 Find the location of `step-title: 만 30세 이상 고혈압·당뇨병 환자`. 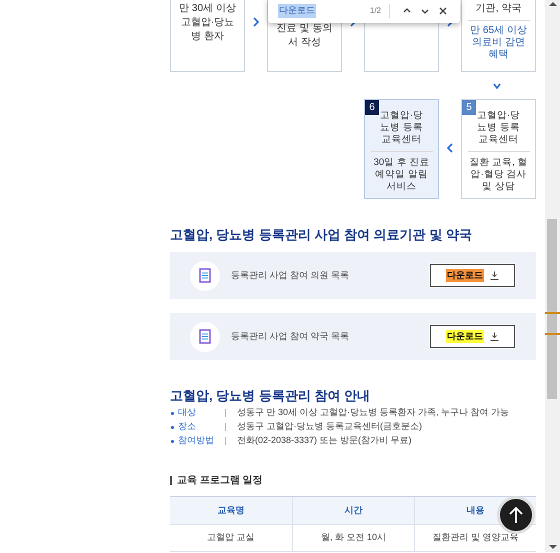

step-title: 만 30세 이상 고혈압·당뇨병 환자 is located at coordinates (207, 23).